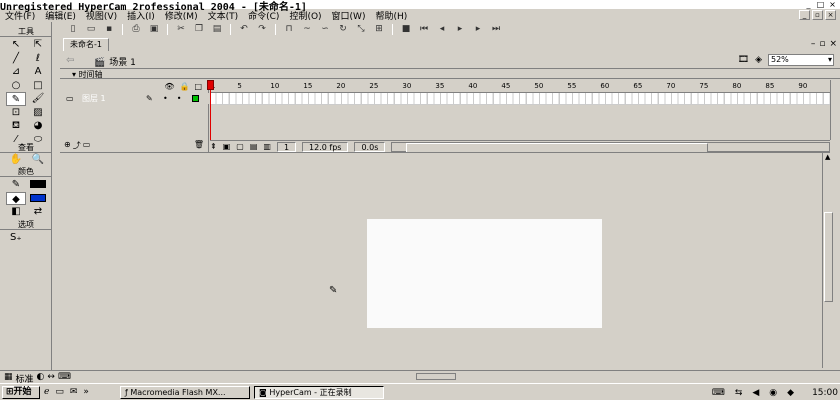 The width and height of the screenshot is (840, 400). Describe the element at coordinates (484, 273) in the screenshot. I see `stage-canvas` at that location.